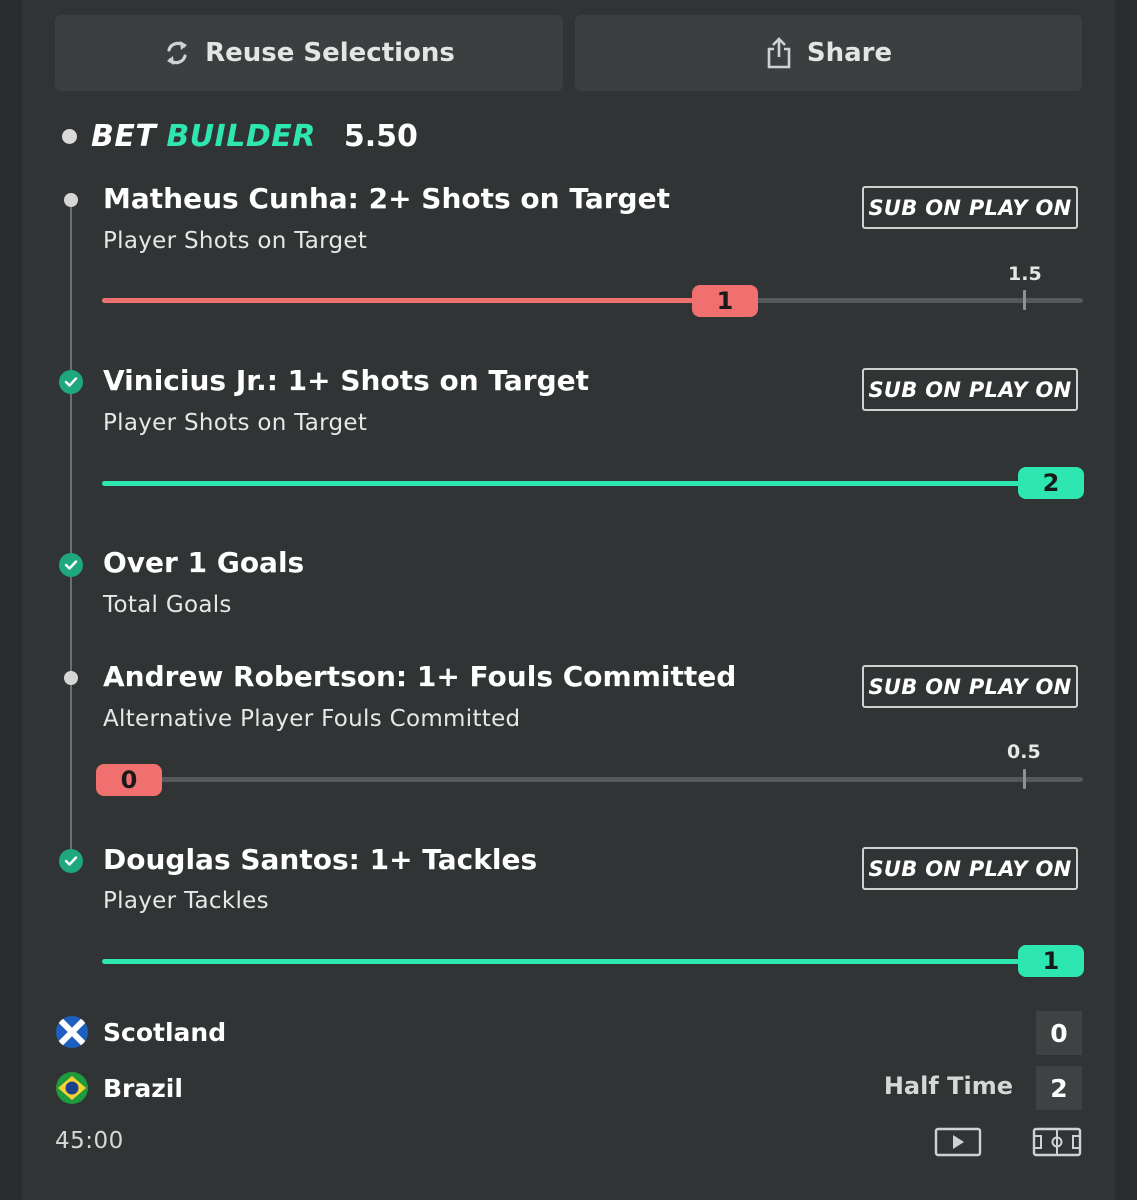 The height and width of the screenshot is (1200, 1137). What do you see at coordinates (72, 1088) in the screenshot?
I see `brazil-flag-icon` at bounding box center [72, 1088].